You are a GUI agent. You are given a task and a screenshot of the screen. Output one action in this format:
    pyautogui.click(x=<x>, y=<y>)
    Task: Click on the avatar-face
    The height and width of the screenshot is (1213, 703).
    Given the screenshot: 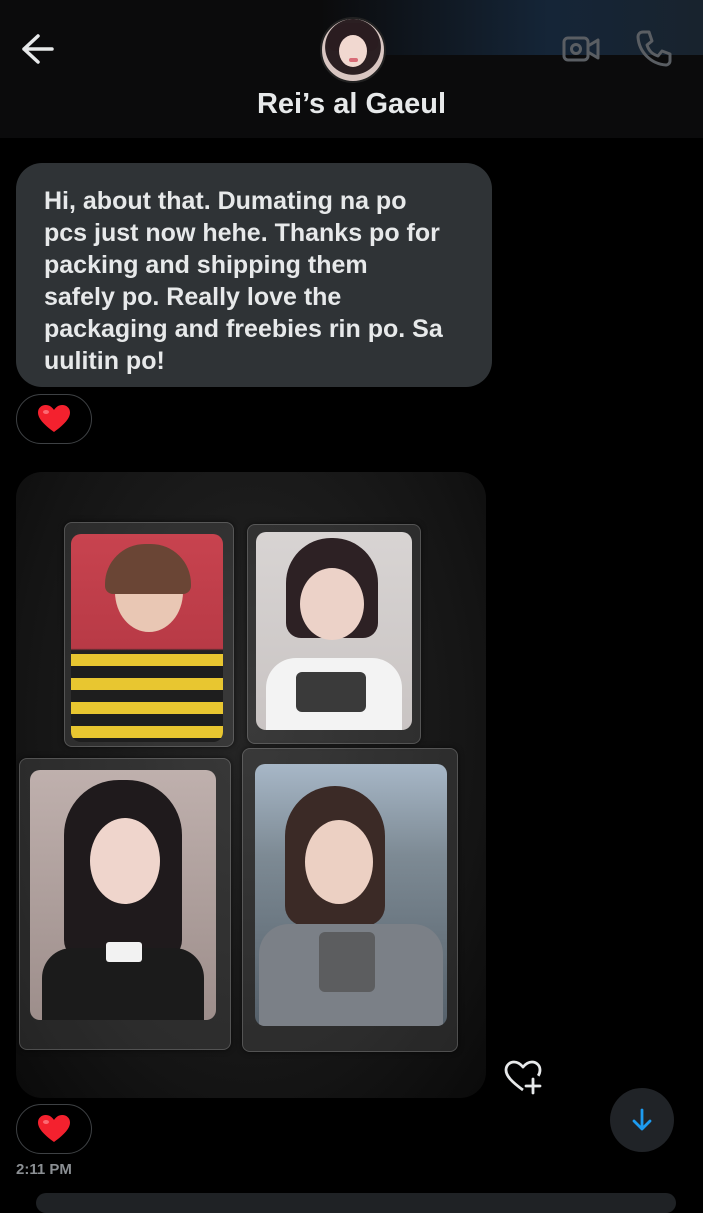 What is the action you would take?
    pyautogui.click(x=353, y=51)
    